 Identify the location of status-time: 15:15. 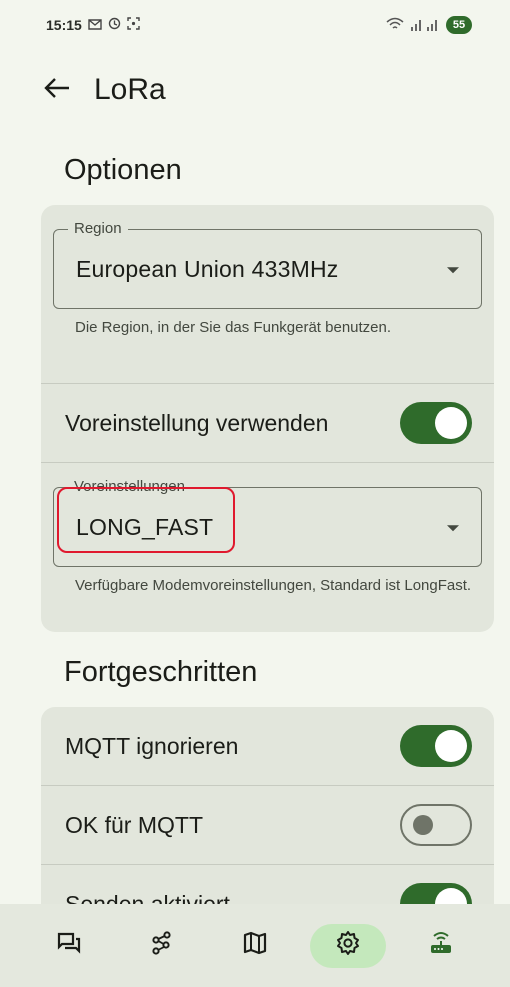
(64, 25).